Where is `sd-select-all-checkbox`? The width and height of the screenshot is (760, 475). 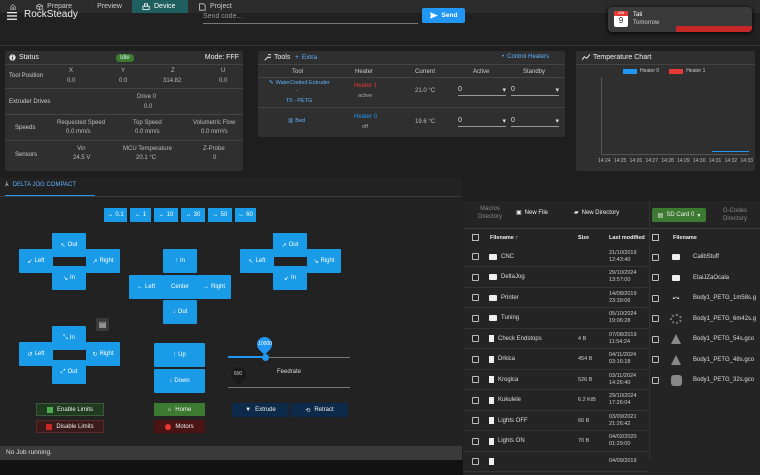
sd-select-all-checkbox is located at coordinates (655, 237).